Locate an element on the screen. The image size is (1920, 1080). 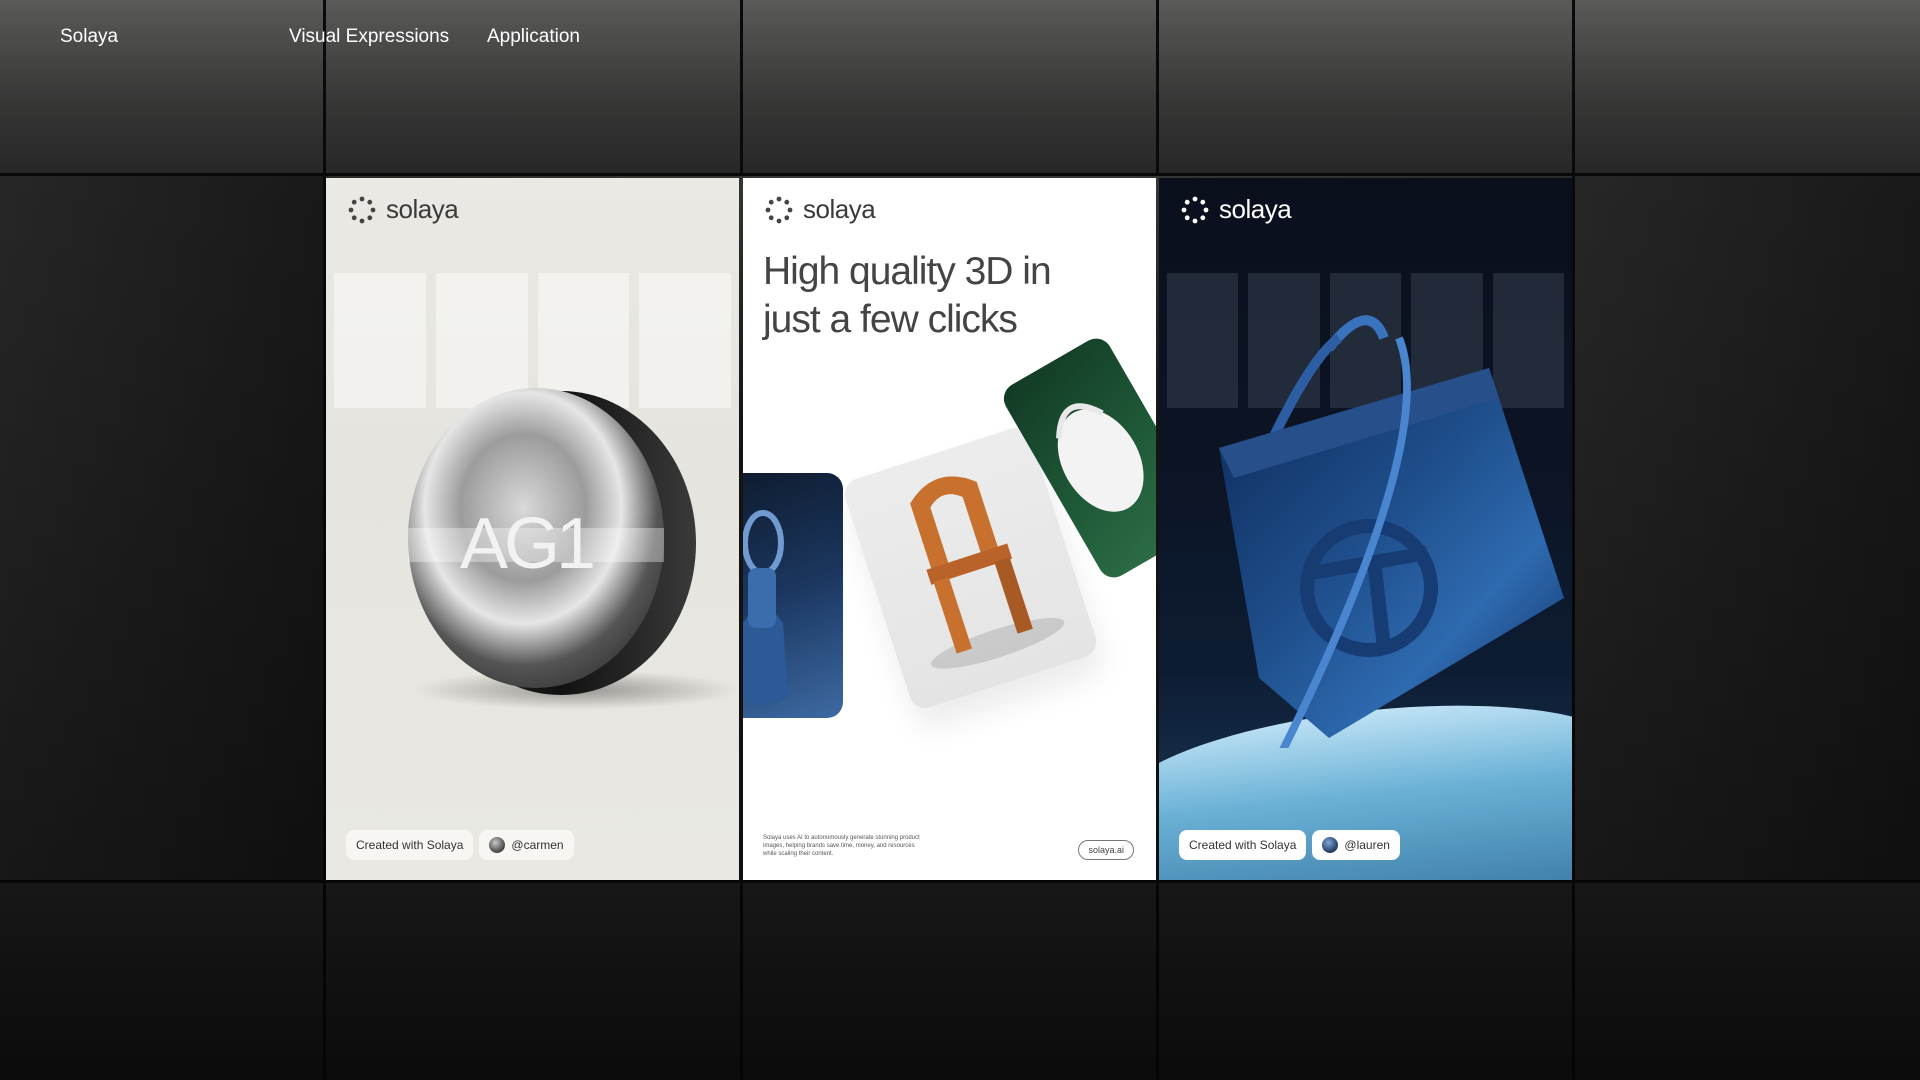
blue-sandal-thumbnail is located at coordinates (793, 595).